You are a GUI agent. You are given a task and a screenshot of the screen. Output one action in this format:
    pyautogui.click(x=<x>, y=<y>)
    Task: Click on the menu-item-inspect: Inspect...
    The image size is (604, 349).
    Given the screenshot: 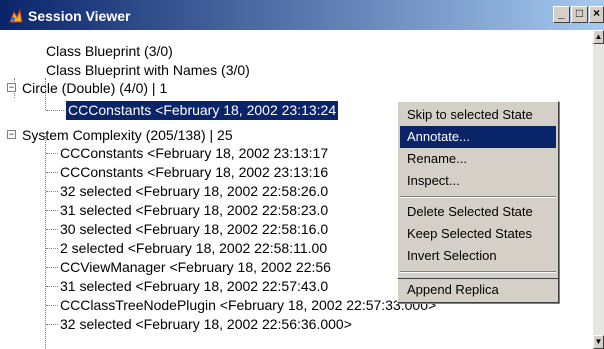 What is the action you would take?
    pyautogui.click(x=478, y=181)
    